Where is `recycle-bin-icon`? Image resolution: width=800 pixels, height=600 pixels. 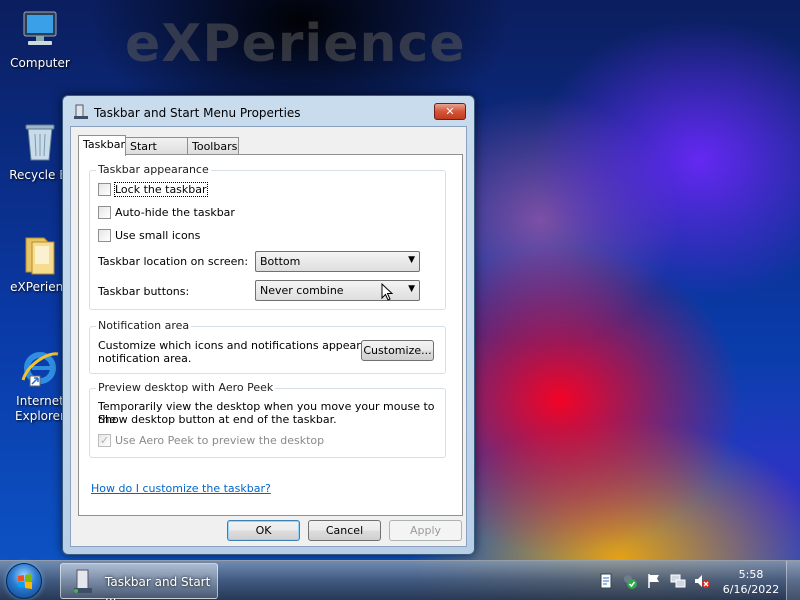
recycle-bin-icon is located at coordinates (40, 142).